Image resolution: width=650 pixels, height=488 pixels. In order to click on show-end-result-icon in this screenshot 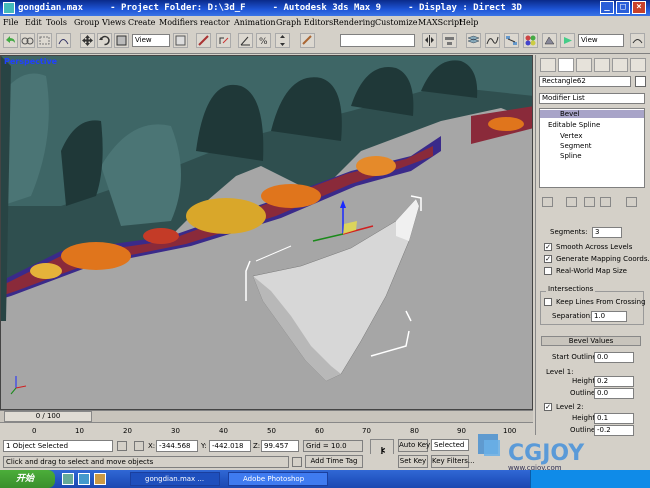, I will do `click(571, 202)`.